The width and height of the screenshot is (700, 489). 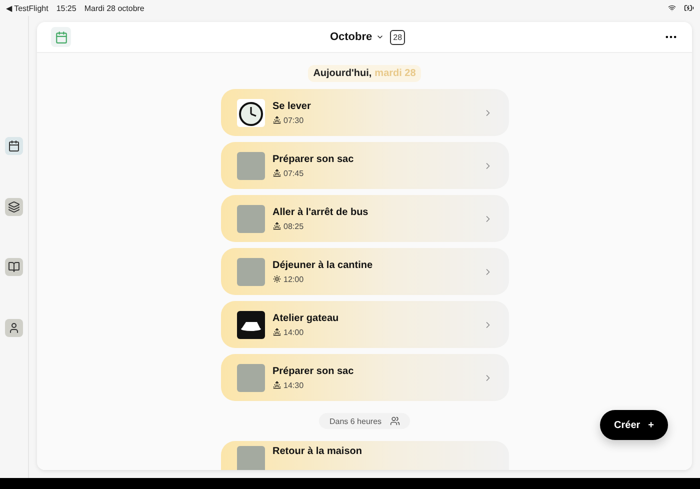 I want to click on cake-picture, so click(x=250, y=324).